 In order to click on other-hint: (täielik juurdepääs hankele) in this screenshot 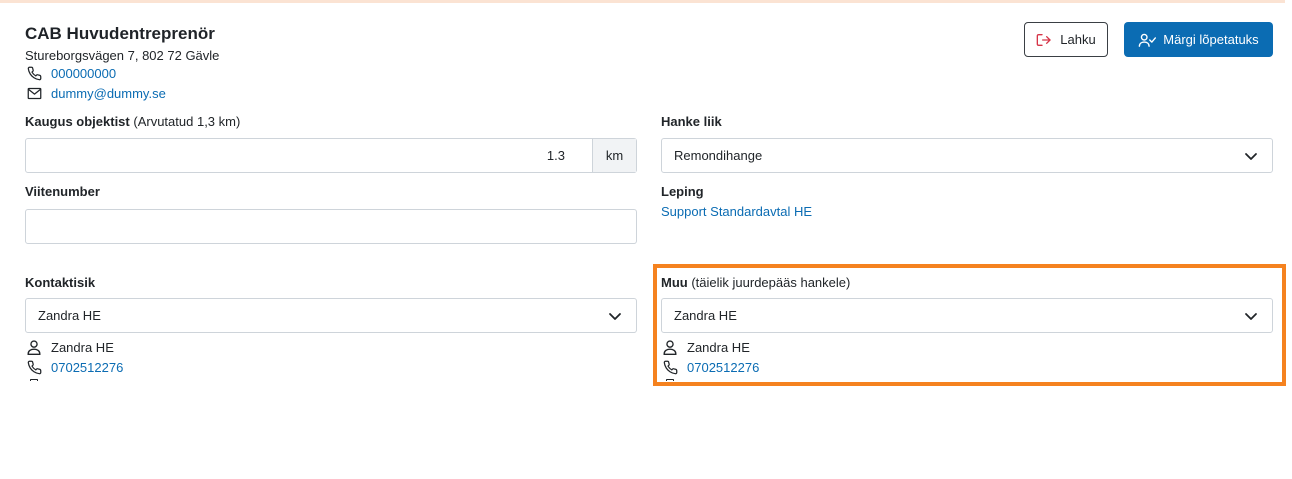, I will do `click(771, 282)`.